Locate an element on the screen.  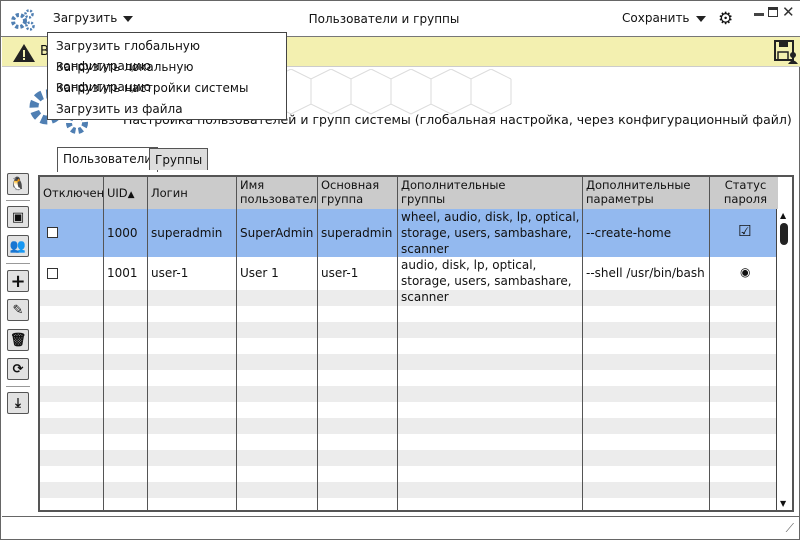
cell-group: superadmin is located at coordinates (357, 233).